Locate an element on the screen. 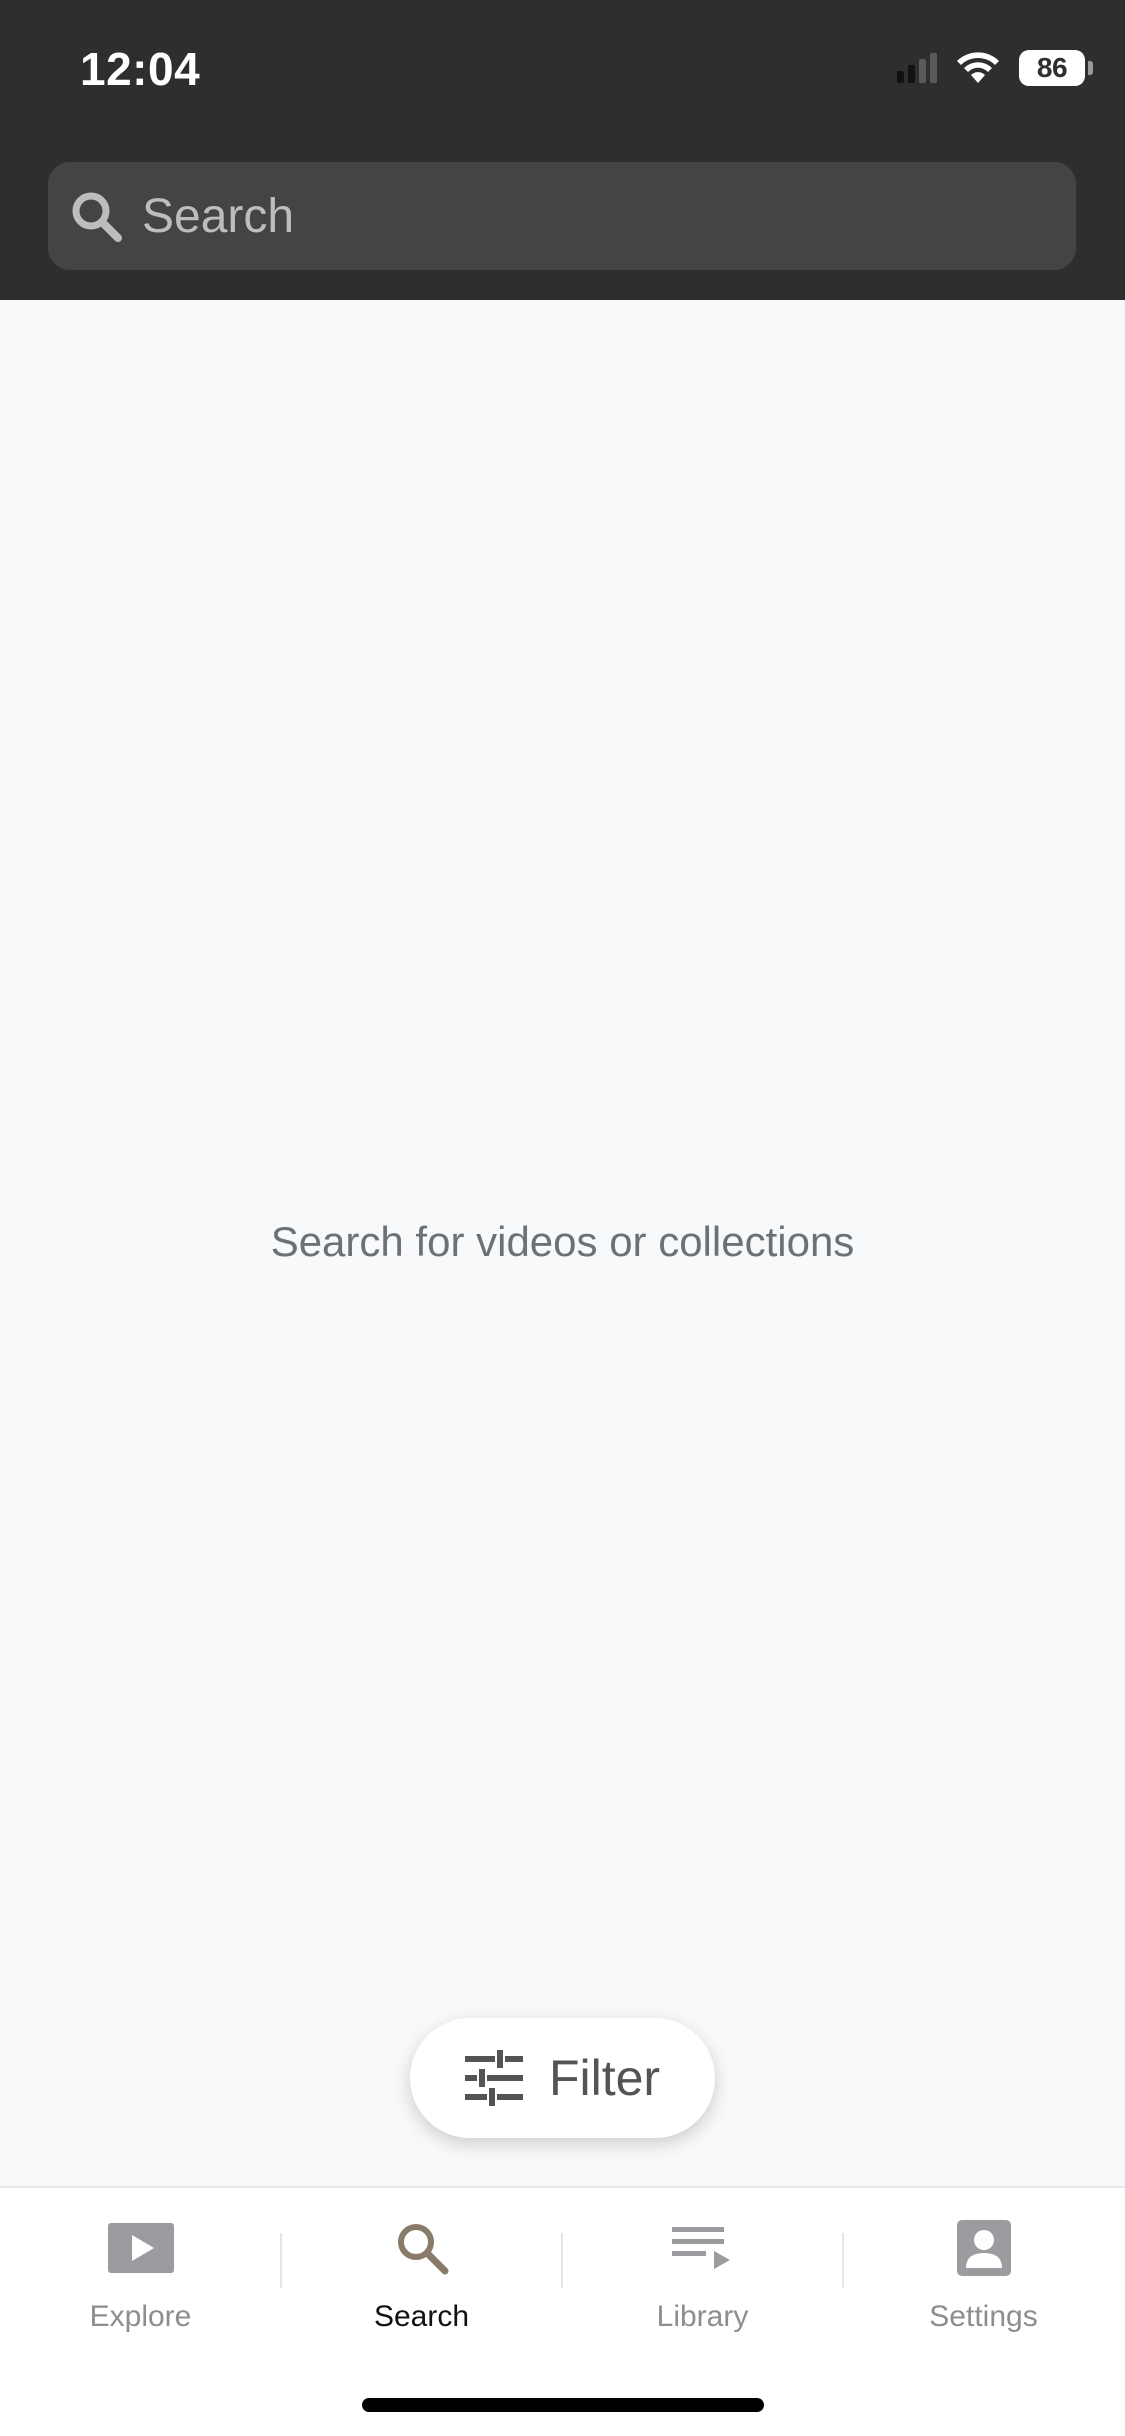 The width and height of the screenshot is (1125, 2436). tab-explore-label: Explore is located at coordinates (140, 2316).